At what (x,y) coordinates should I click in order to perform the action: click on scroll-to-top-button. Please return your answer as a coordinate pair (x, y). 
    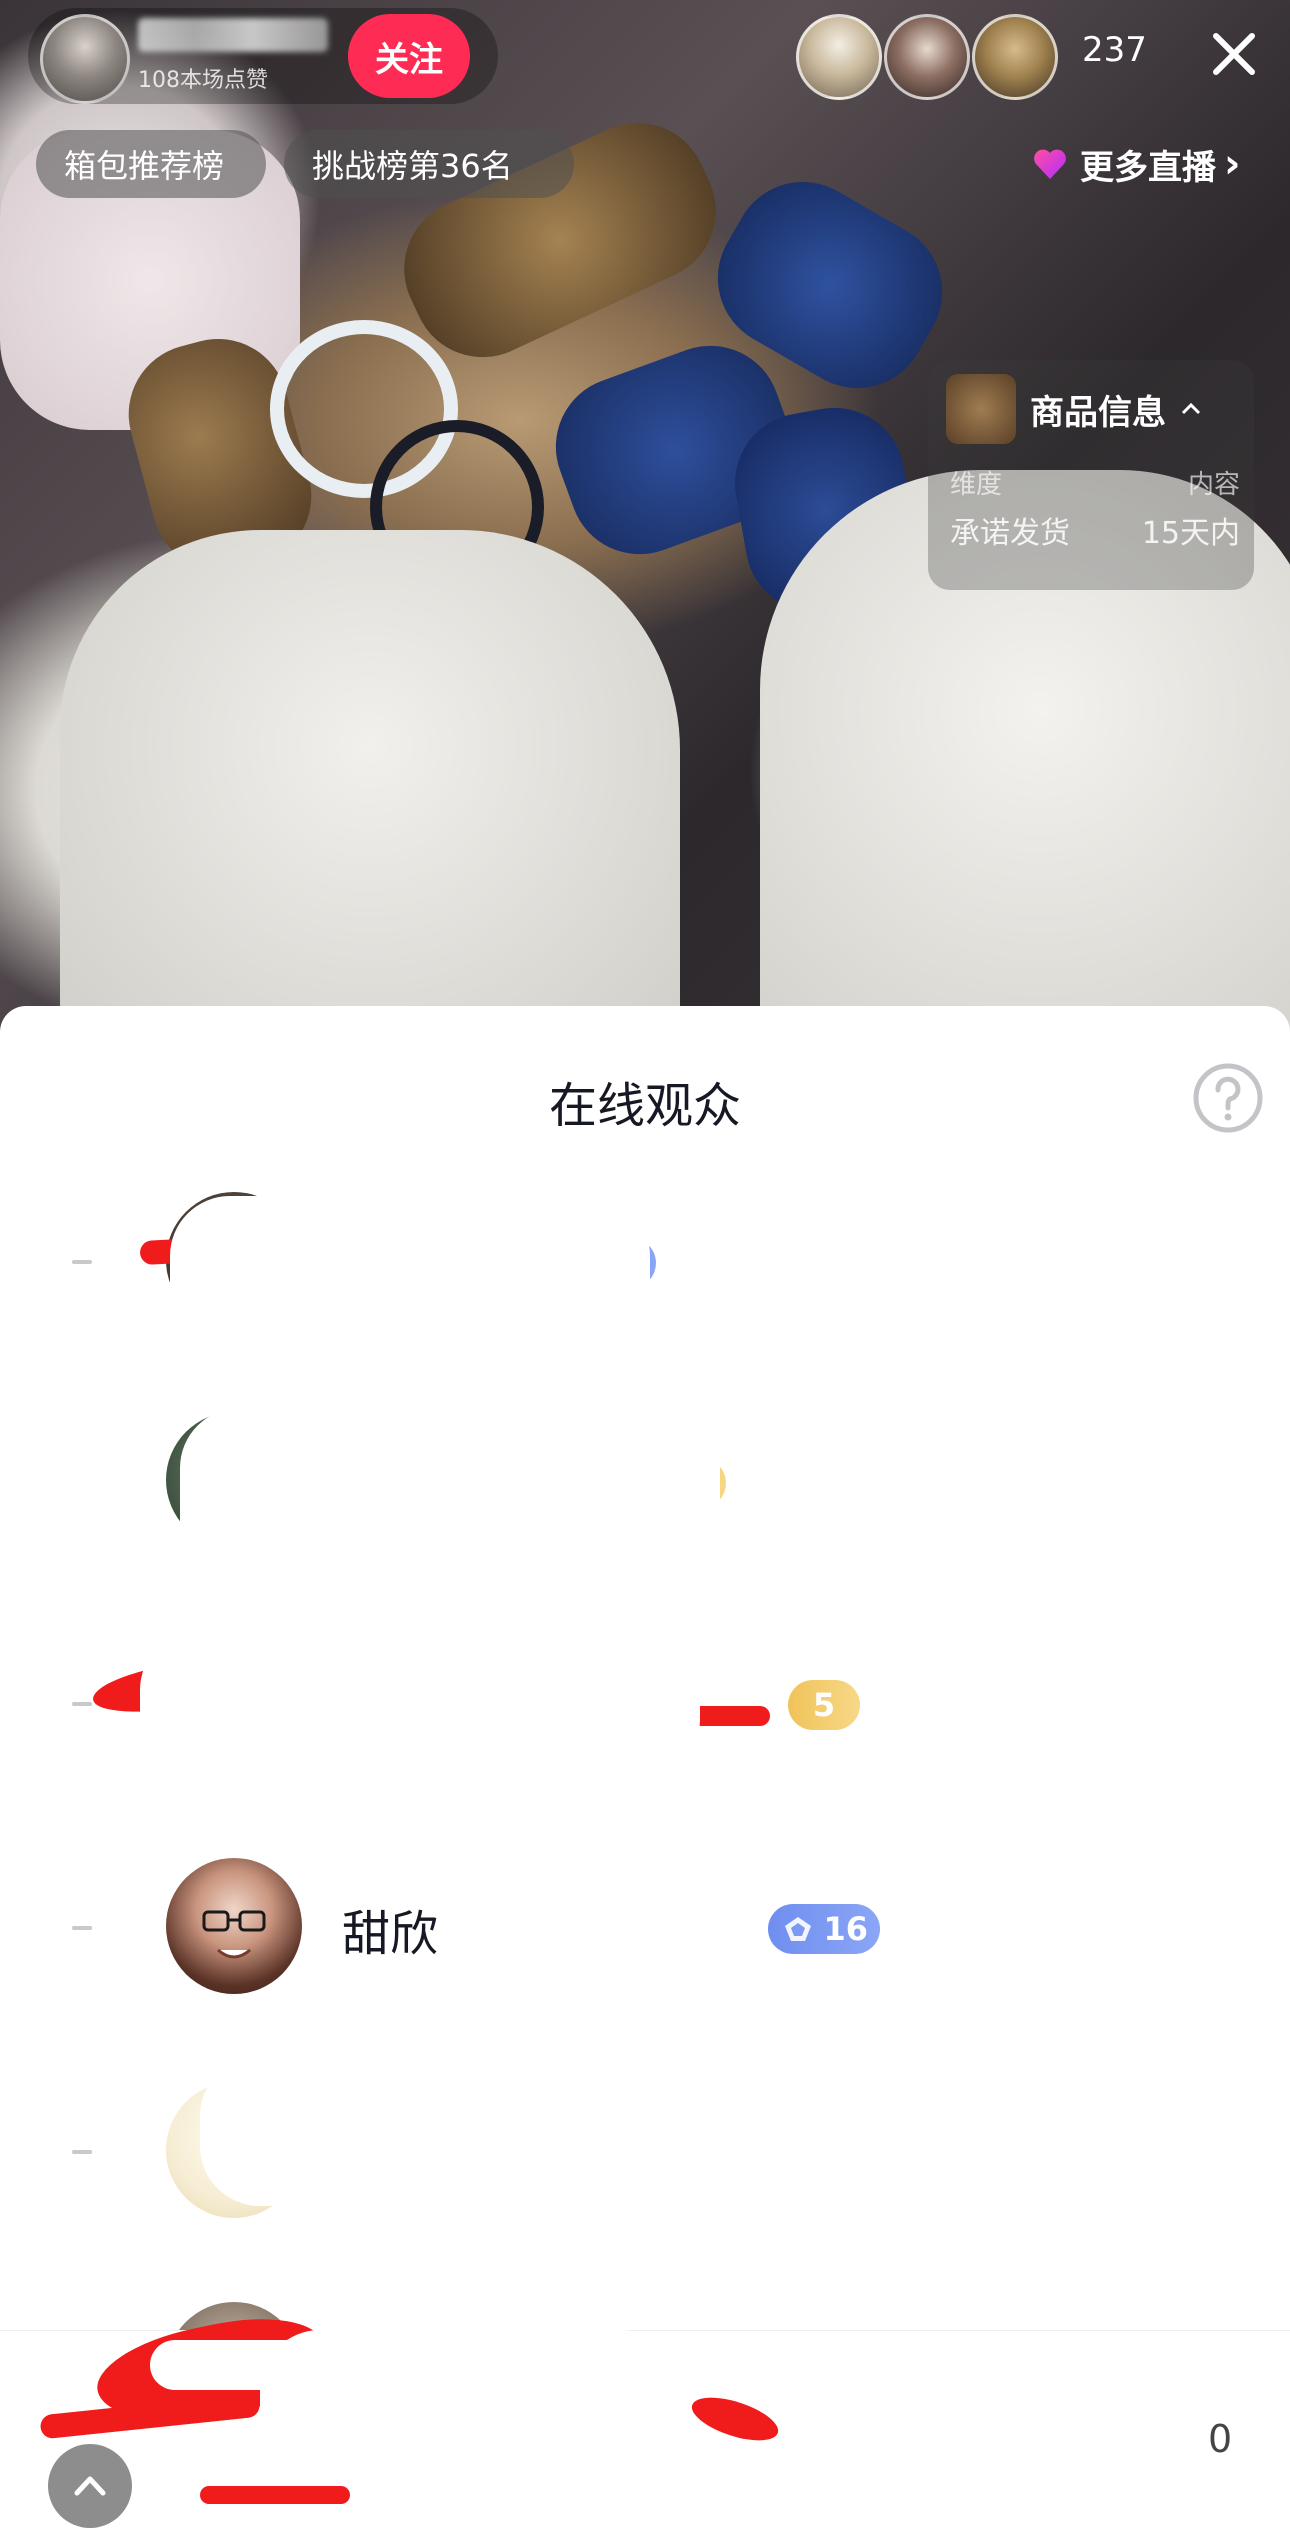
    Looking at the image, I should click on (90, 2486).